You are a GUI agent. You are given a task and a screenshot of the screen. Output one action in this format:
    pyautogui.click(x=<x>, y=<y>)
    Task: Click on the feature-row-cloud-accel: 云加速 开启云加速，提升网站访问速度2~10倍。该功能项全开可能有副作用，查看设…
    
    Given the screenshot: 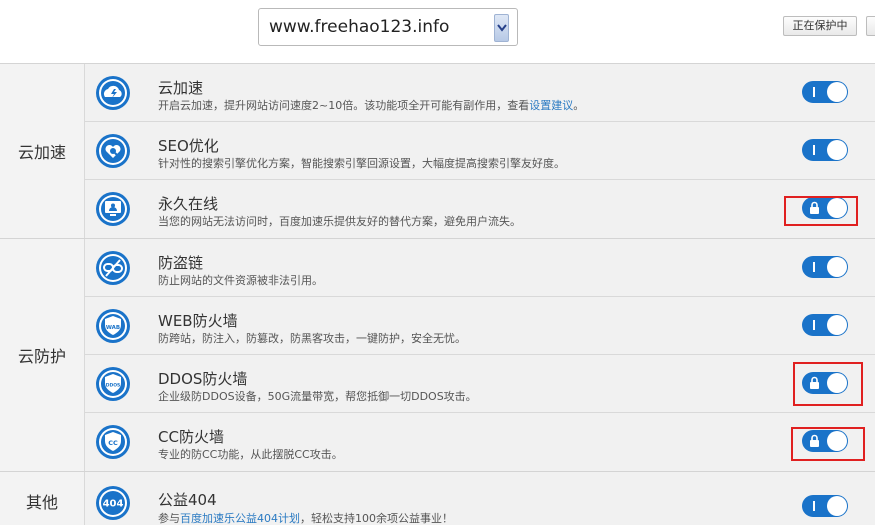 What is the action you would take?
    pyautogui.click(x=480, y=93)
    